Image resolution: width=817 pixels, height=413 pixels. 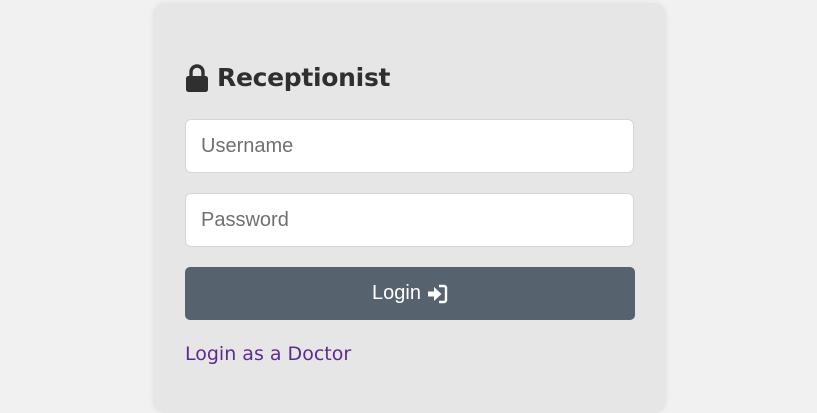 I want to click on login-button: Login, so click(x=410, y=293).